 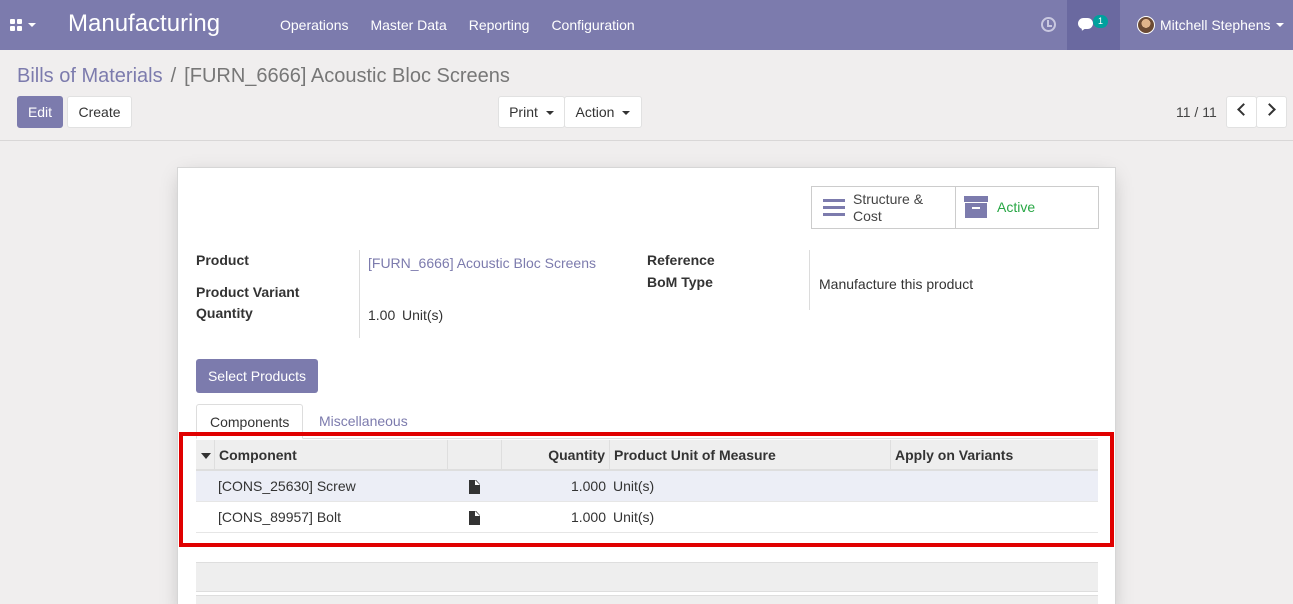 What do you see at coordinates (888, 208) in the screenshot?
I see `structure-cost-label: Structure & Cost` at bounding box center [888, 208].